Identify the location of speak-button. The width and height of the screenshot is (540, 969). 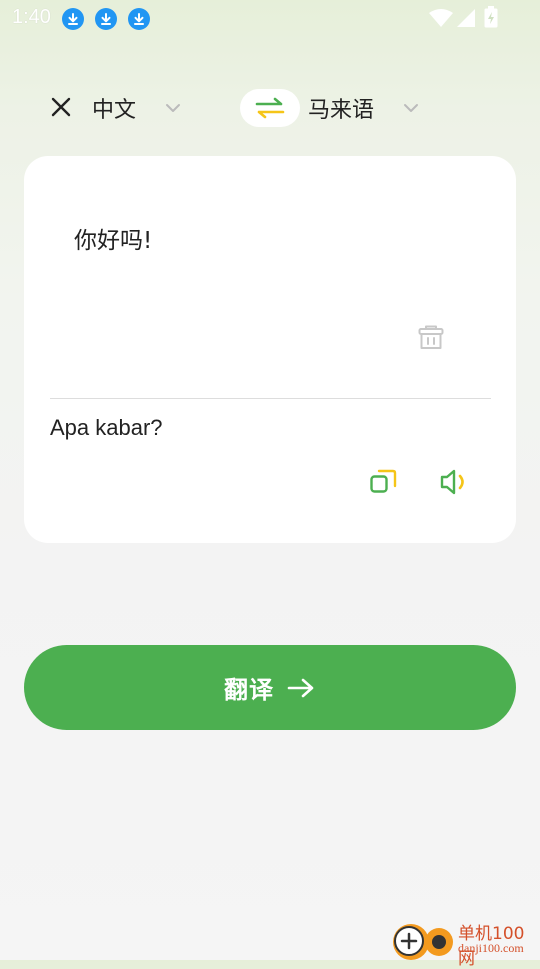
(454, 482).